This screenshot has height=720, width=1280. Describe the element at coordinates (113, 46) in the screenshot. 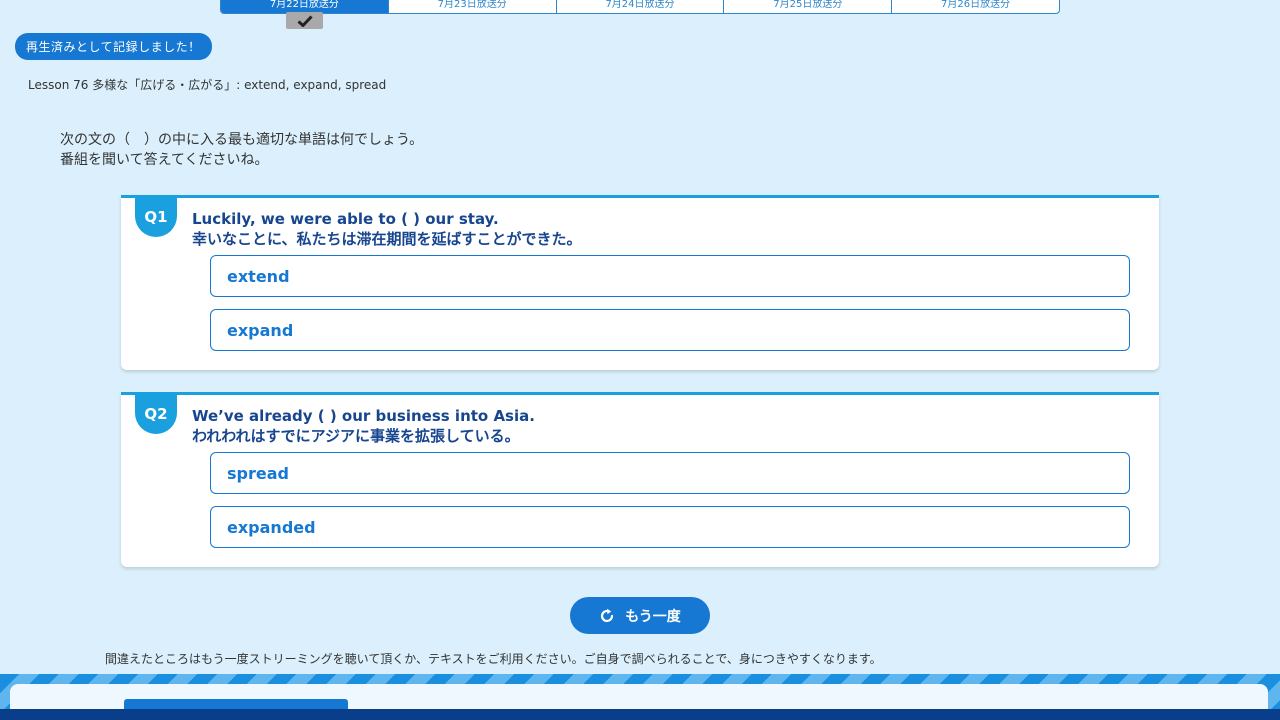

I see `played-status-badge: 再生済みとして記録しました！` at that location.